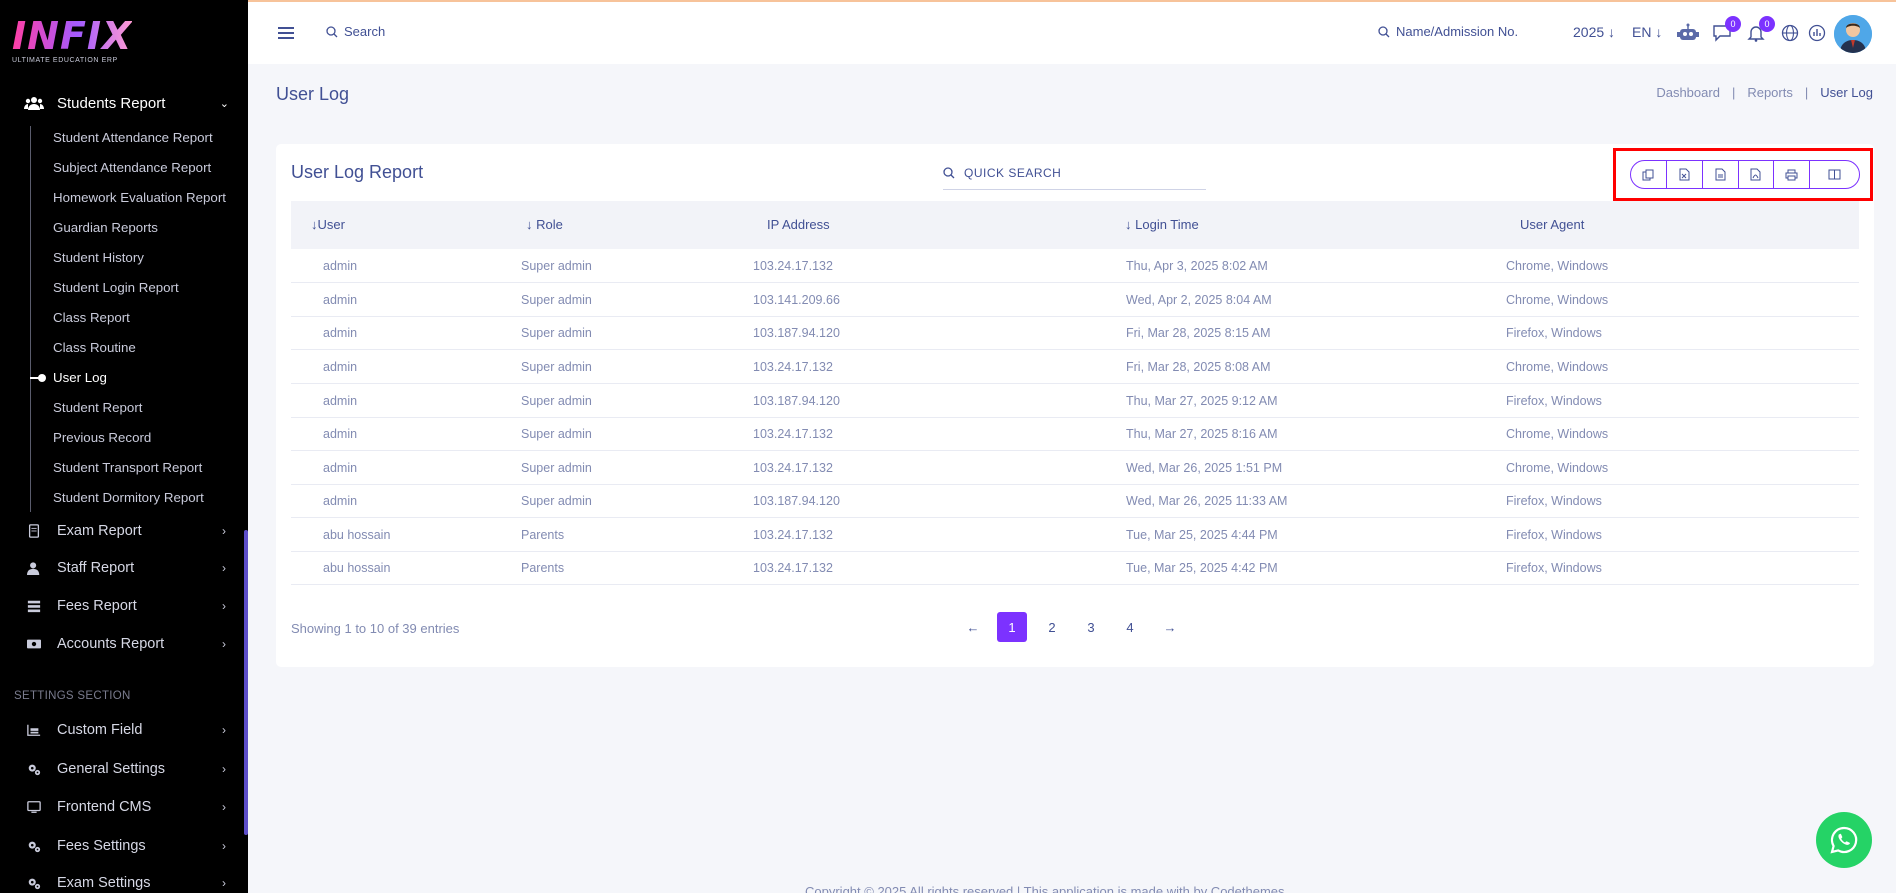  I want to click on sidebar-menu-custom-field: Custom Field ›, so click(126, 730).